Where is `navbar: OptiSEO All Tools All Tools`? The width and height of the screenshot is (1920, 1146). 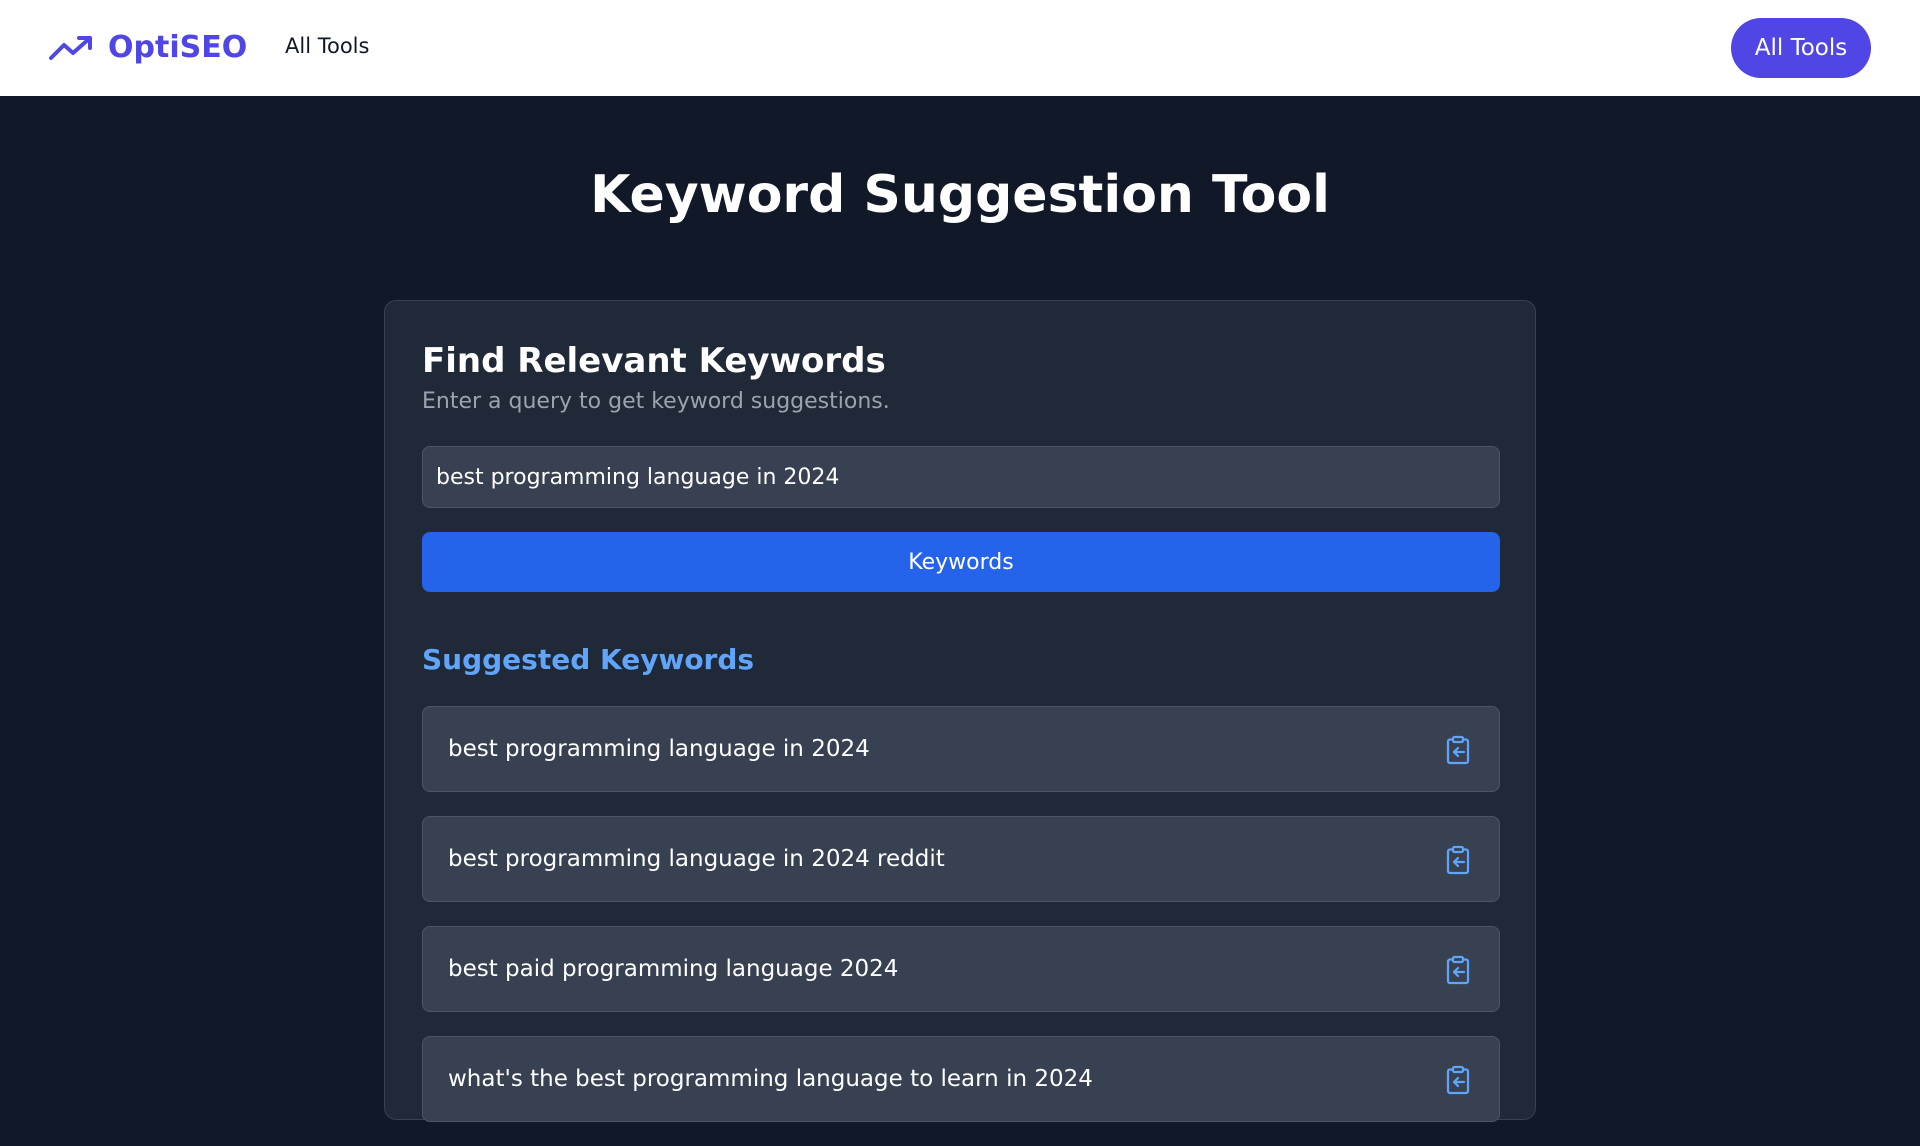
navbar: OptiSEO All Tools All Tools is located at coordinates (960, 48).